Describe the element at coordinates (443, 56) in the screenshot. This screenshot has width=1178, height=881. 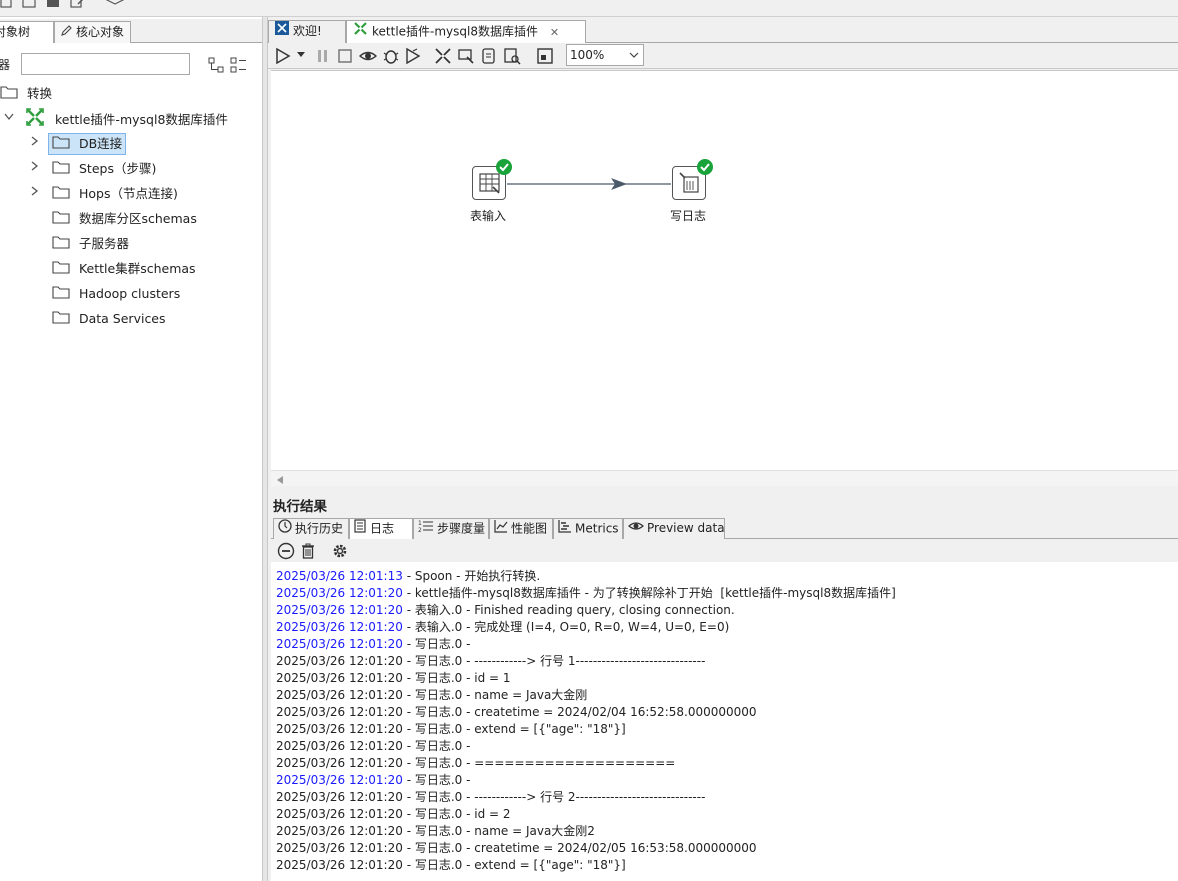
I see `verify-icon` at that location.